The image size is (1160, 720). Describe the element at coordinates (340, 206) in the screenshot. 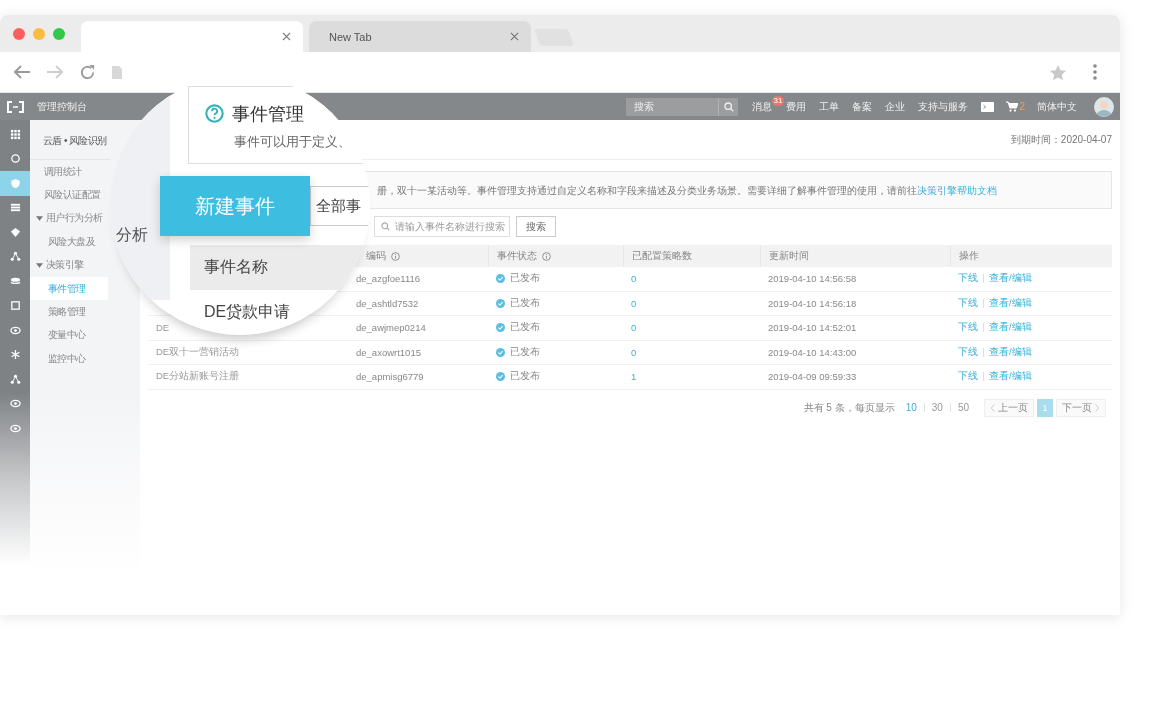

I see `filter-button: 全部事` at that location.